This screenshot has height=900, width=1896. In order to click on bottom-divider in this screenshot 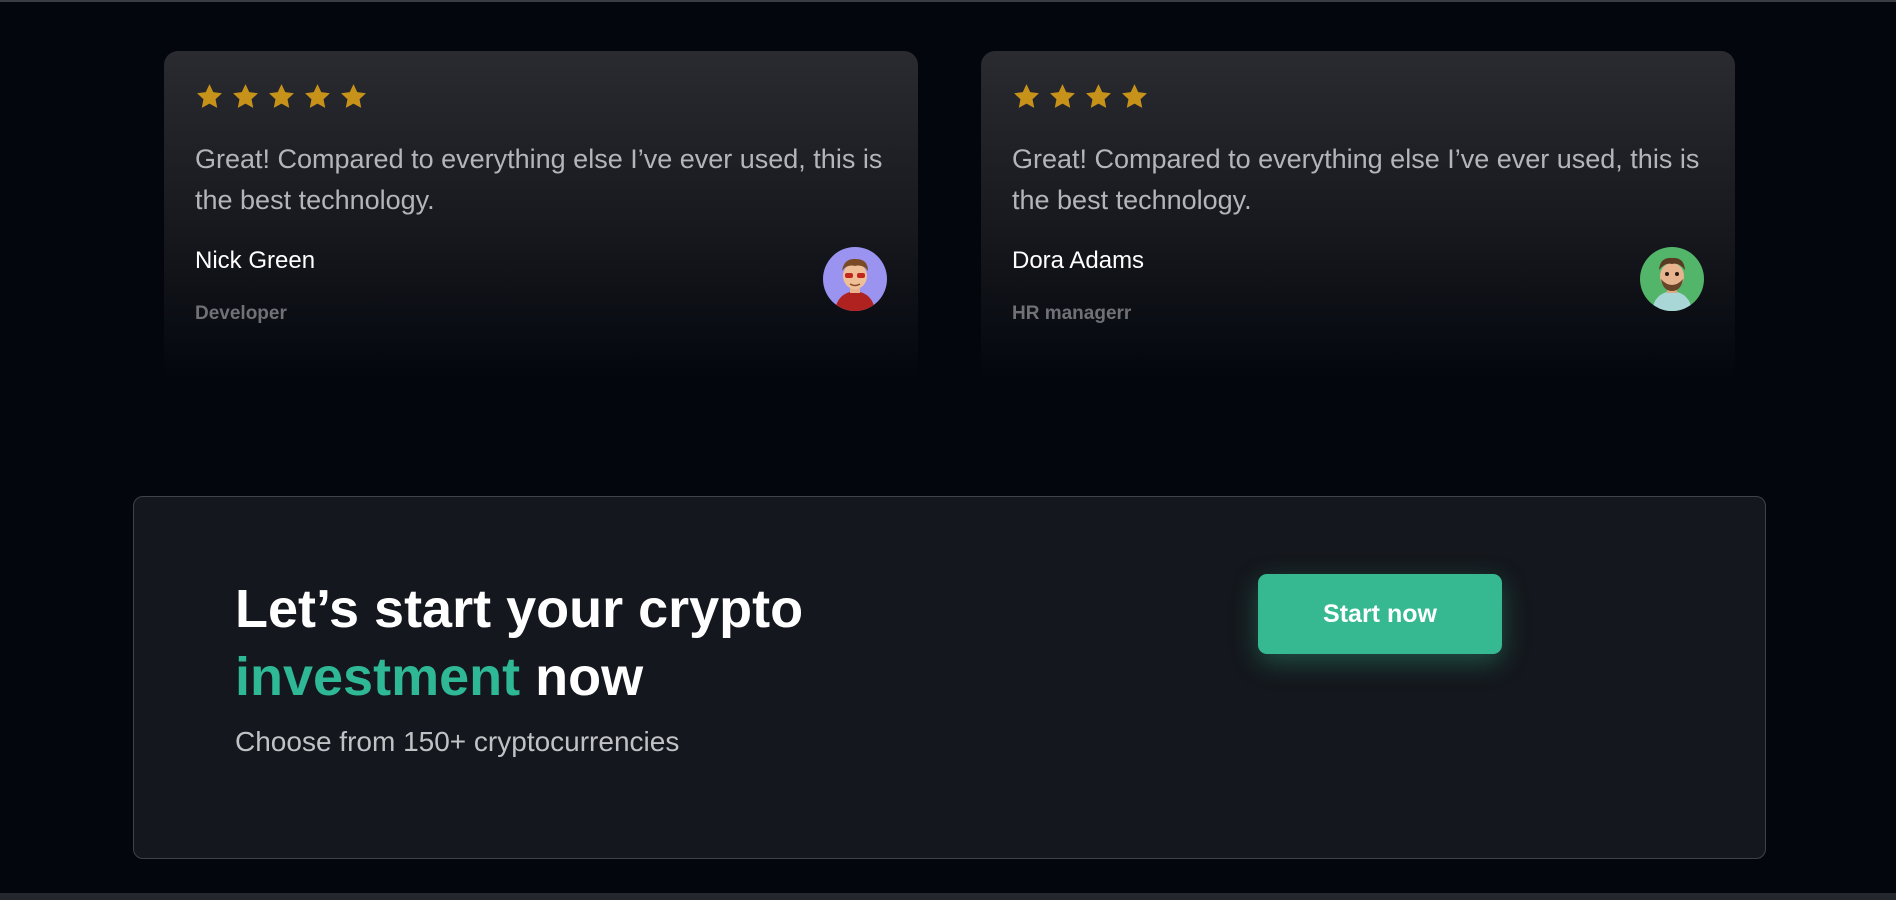, I will do `click(948, 896)`.